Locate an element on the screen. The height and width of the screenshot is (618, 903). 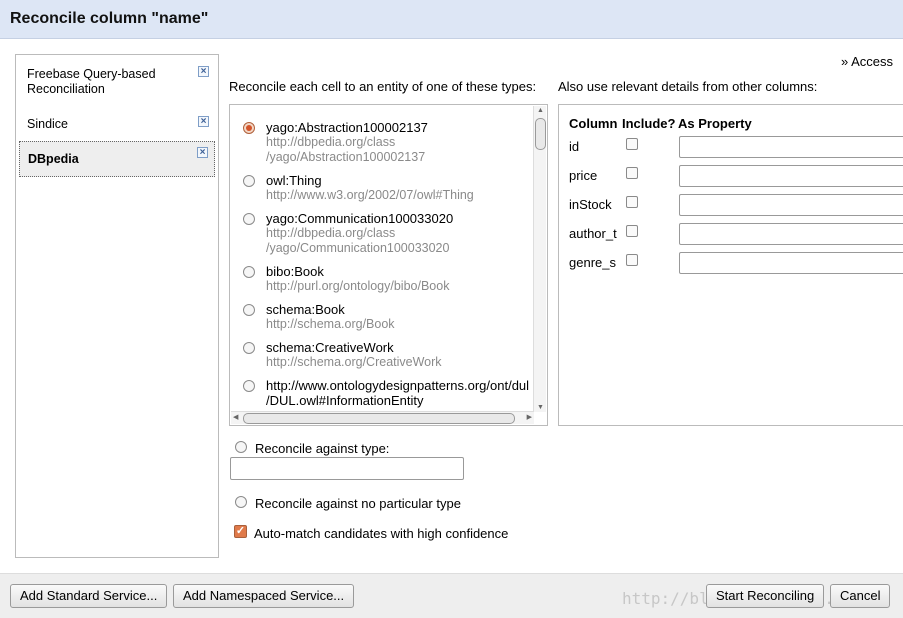
column-name: genre_s is located at coordinates (592, 262).